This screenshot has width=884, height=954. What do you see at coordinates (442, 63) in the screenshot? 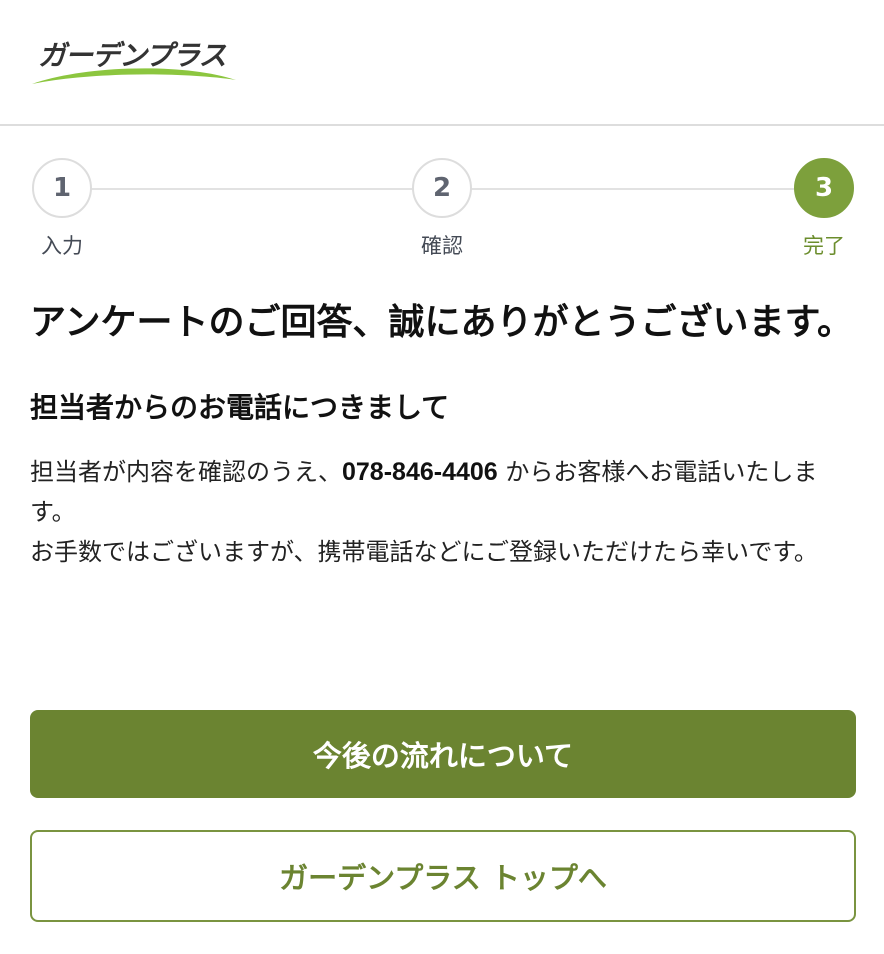
I see `site-header: ガーデンプラス` at bounding box center [442, 63].